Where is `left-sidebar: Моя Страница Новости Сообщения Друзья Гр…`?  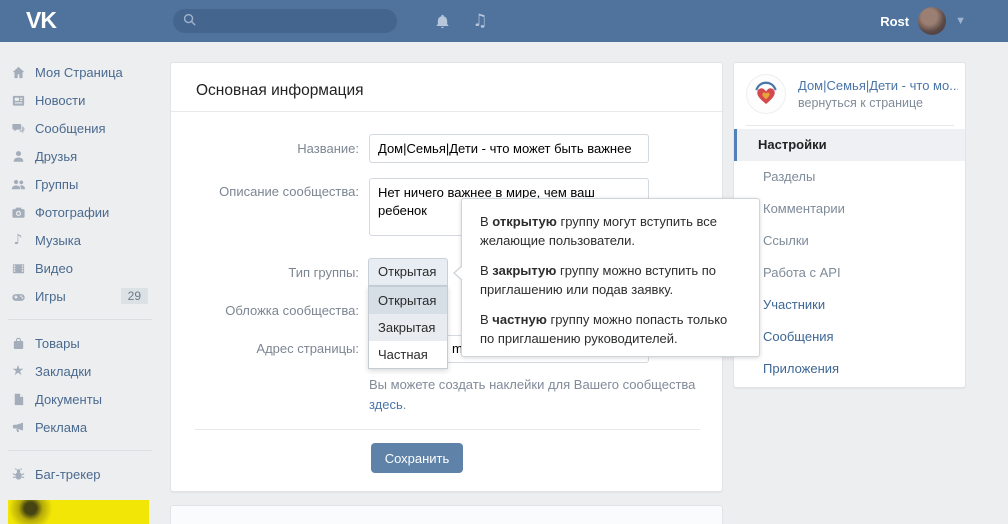
left-sidebar: Моя Страница Новости Сообщения Друзья Гр… is located at coordinates (80, 273).